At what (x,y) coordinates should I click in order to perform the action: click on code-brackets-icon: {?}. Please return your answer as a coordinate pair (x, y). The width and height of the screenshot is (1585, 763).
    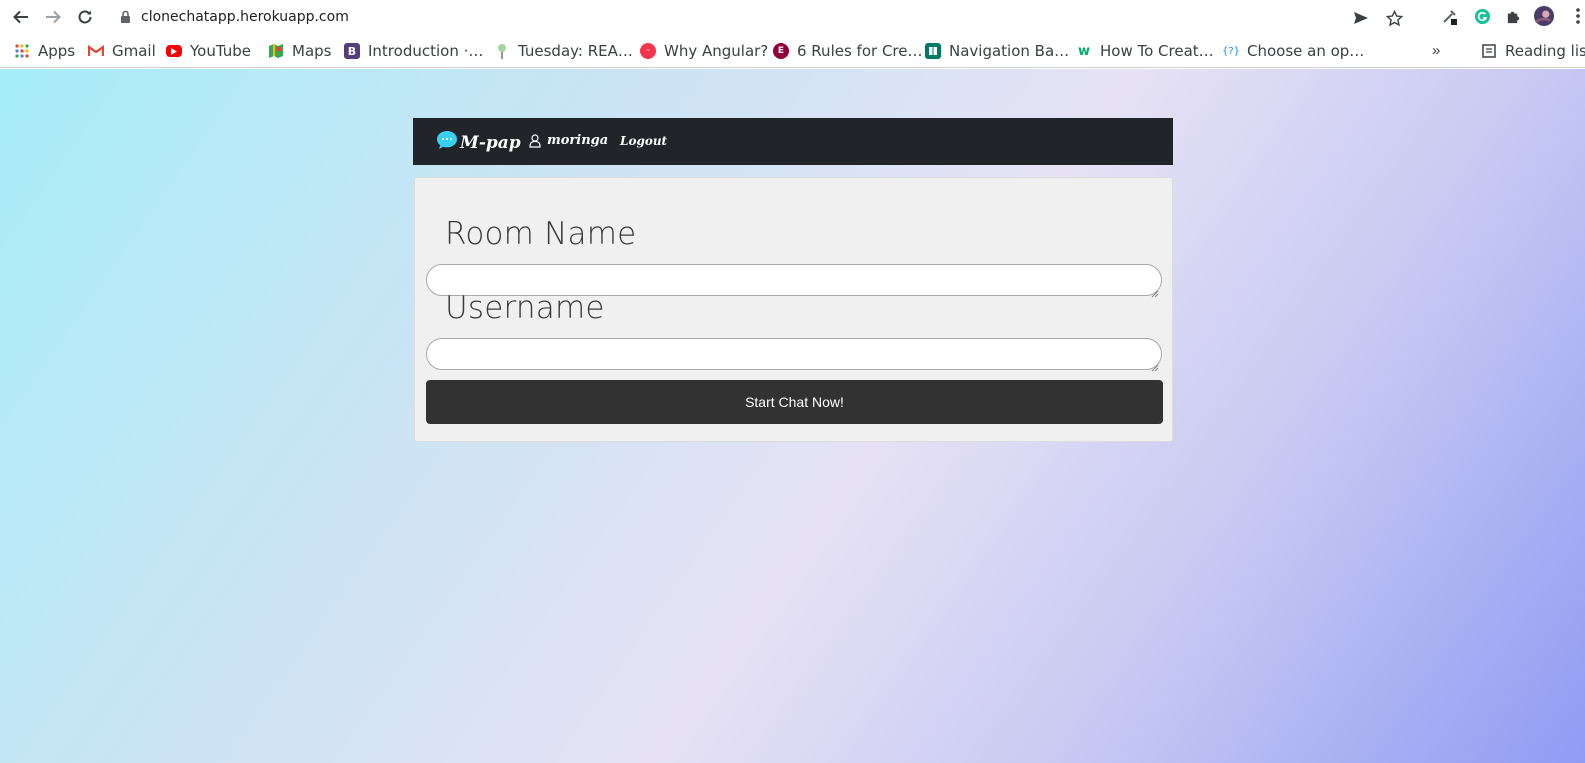
    Looking at the image, I should click on (1231, 51).